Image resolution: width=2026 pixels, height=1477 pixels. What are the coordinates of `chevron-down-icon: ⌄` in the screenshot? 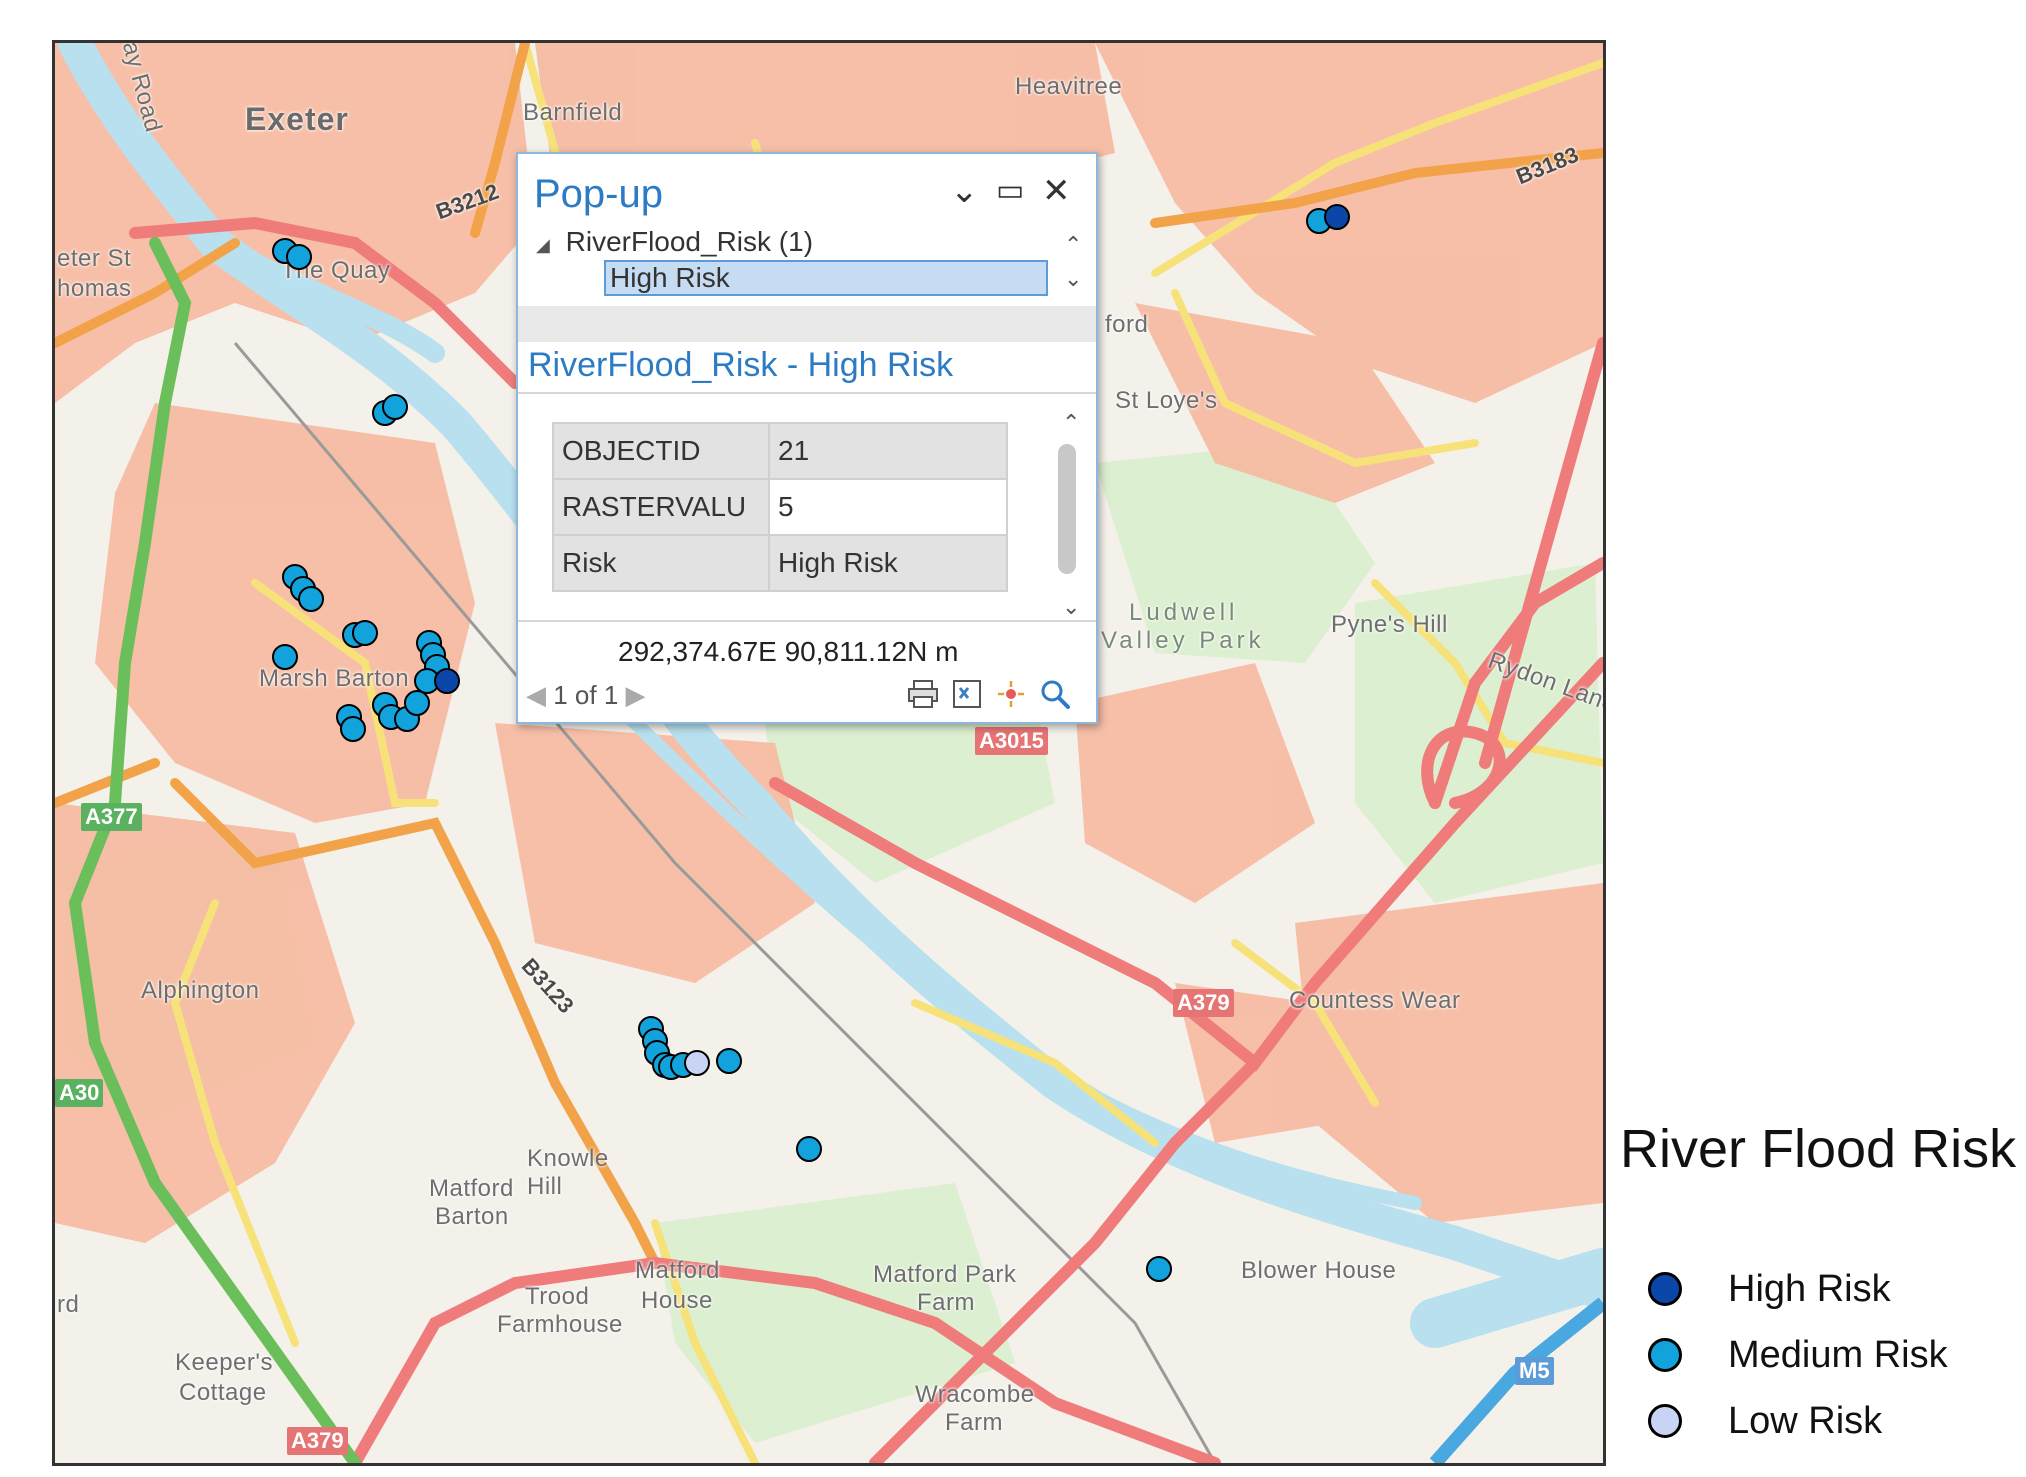 It's located at (964, 191).